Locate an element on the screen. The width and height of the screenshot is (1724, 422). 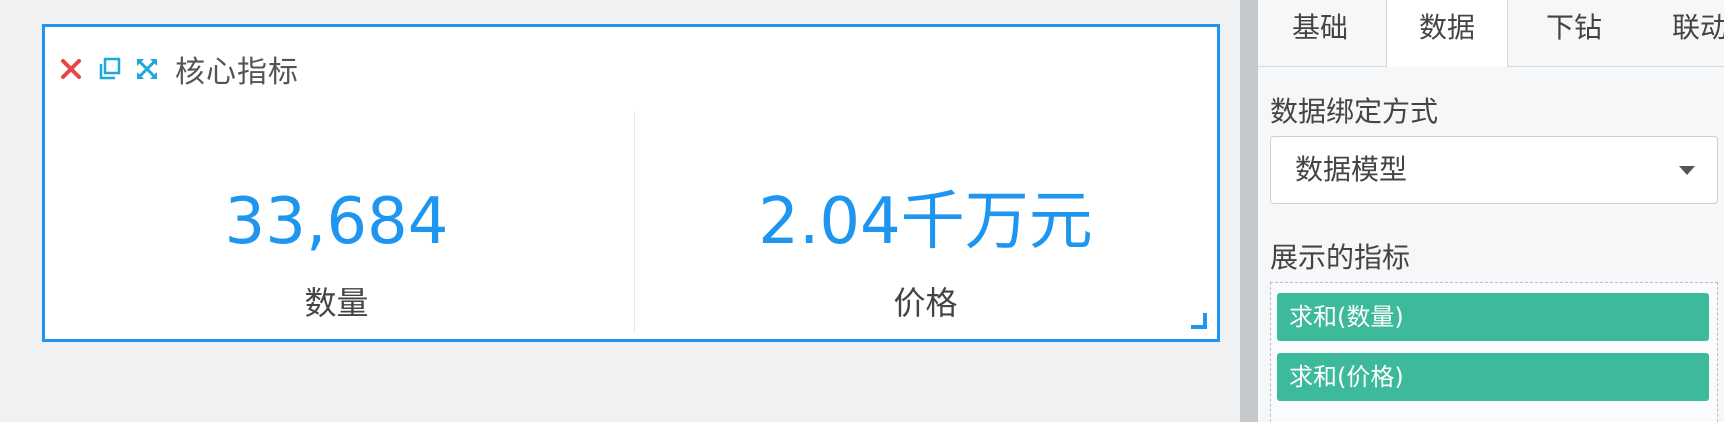
indicator-pill-price: 求和(价格) is located at coordinates (1493, 377).